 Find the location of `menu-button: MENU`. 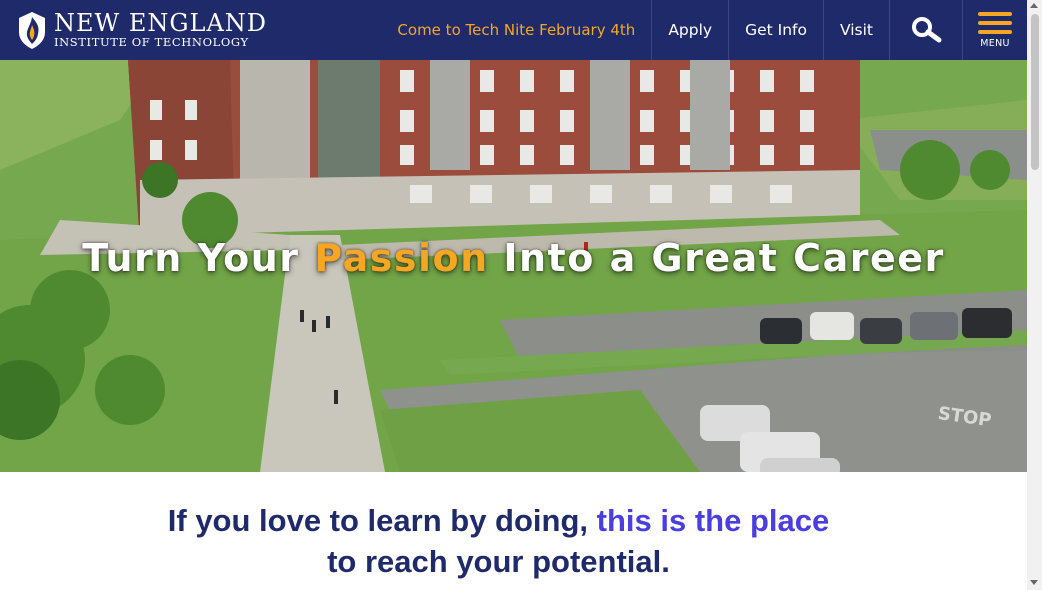

menu-button: MENU is located at coordinates (995, 30).